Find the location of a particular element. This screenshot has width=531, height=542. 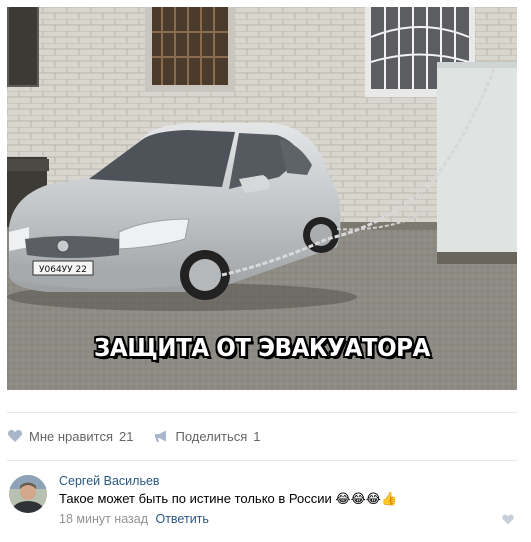

megaphone-icon is located at coordinates (161, 436).